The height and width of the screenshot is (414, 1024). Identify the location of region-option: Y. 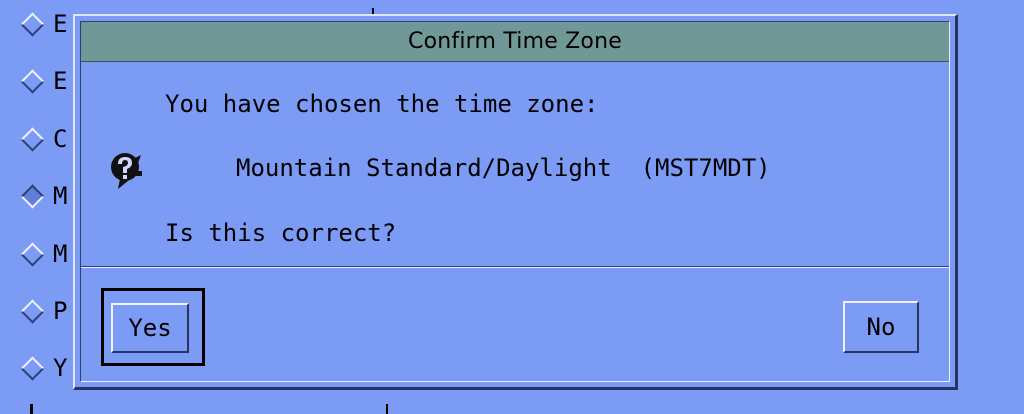
(42, 368).